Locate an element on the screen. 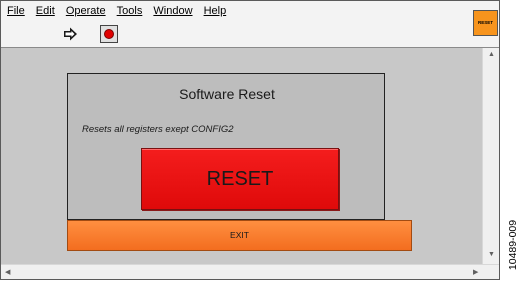  run-button is located at coordinates (70, 34).